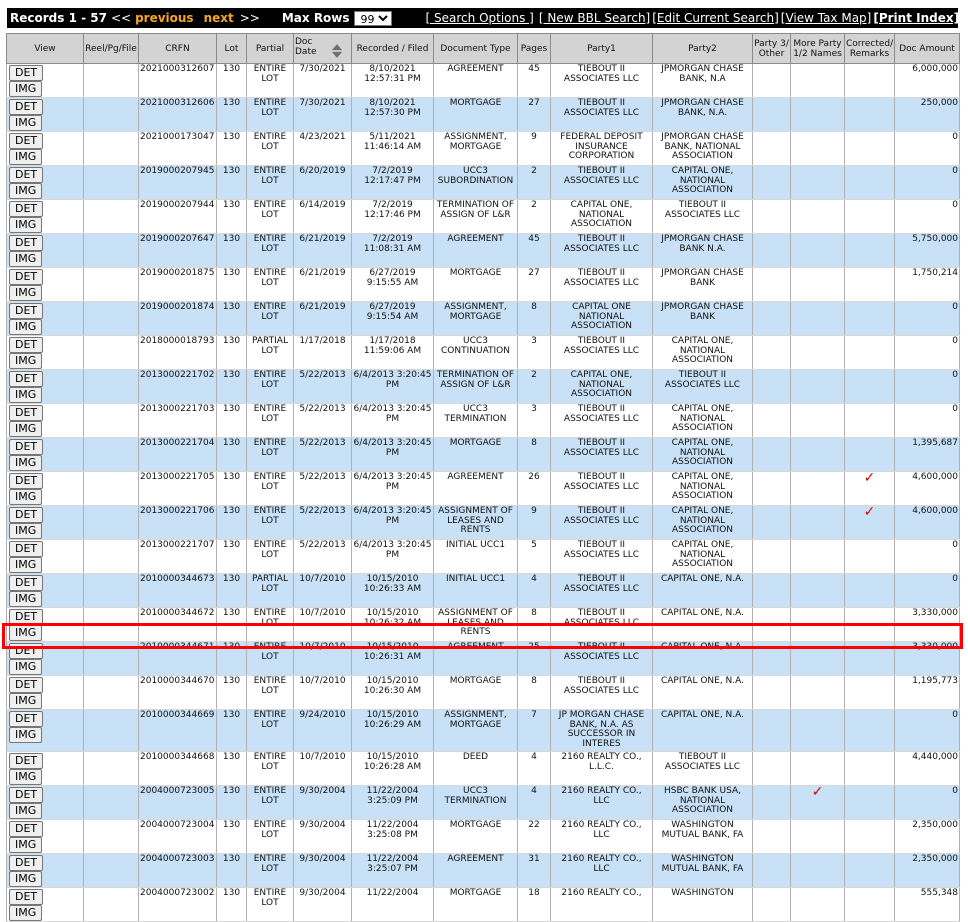 This screenshot has width=968, height=922. I want to click on view-tax-map-link: [View Tax Map], so click(826, 18).